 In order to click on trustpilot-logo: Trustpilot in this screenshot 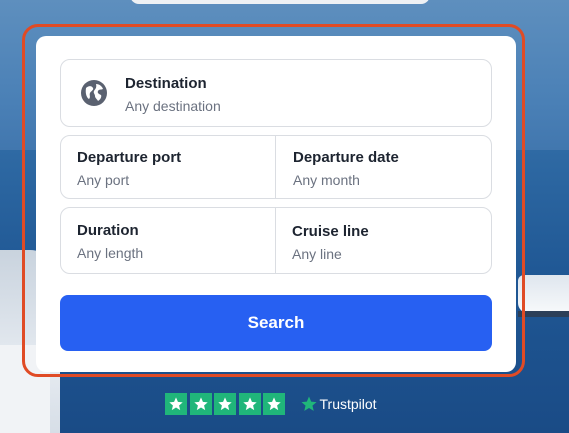, I will do `click(338, 404)`.